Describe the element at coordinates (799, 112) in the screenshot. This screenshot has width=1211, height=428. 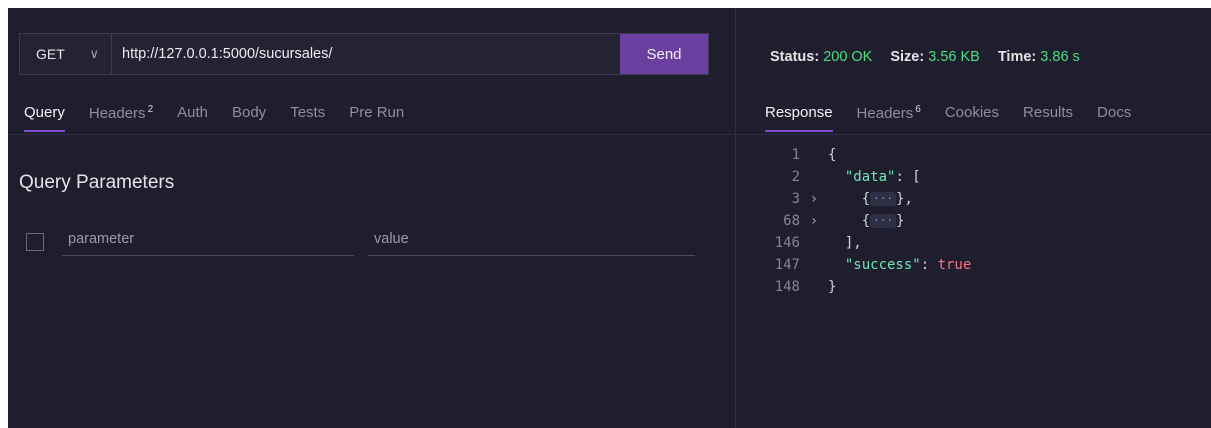
I see `tab-label: Response` at that location.